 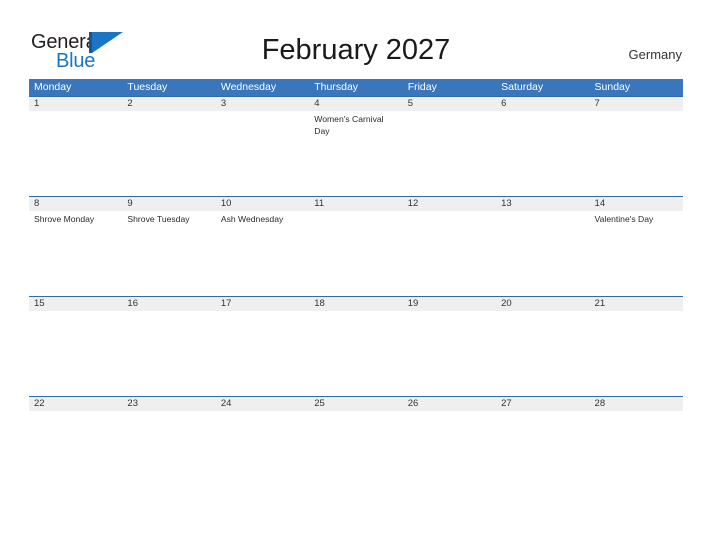 What do you see at coordinates (449, 305) in the screenshot?
I see `calendar-day-cell: 19` at bounding box center [449, 305].